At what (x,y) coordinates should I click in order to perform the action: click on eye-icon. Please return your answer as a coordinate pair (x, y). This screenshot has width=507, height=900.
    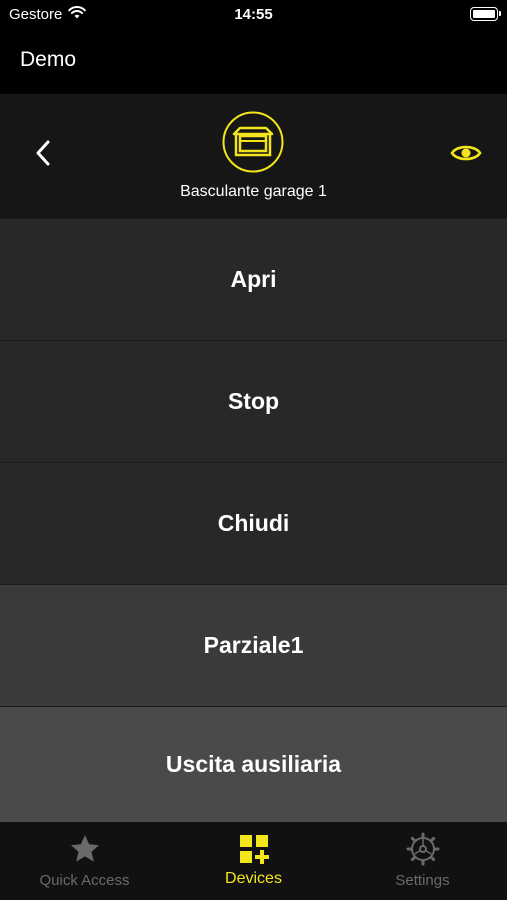
    Looking at the image, I should click on (466, 153).